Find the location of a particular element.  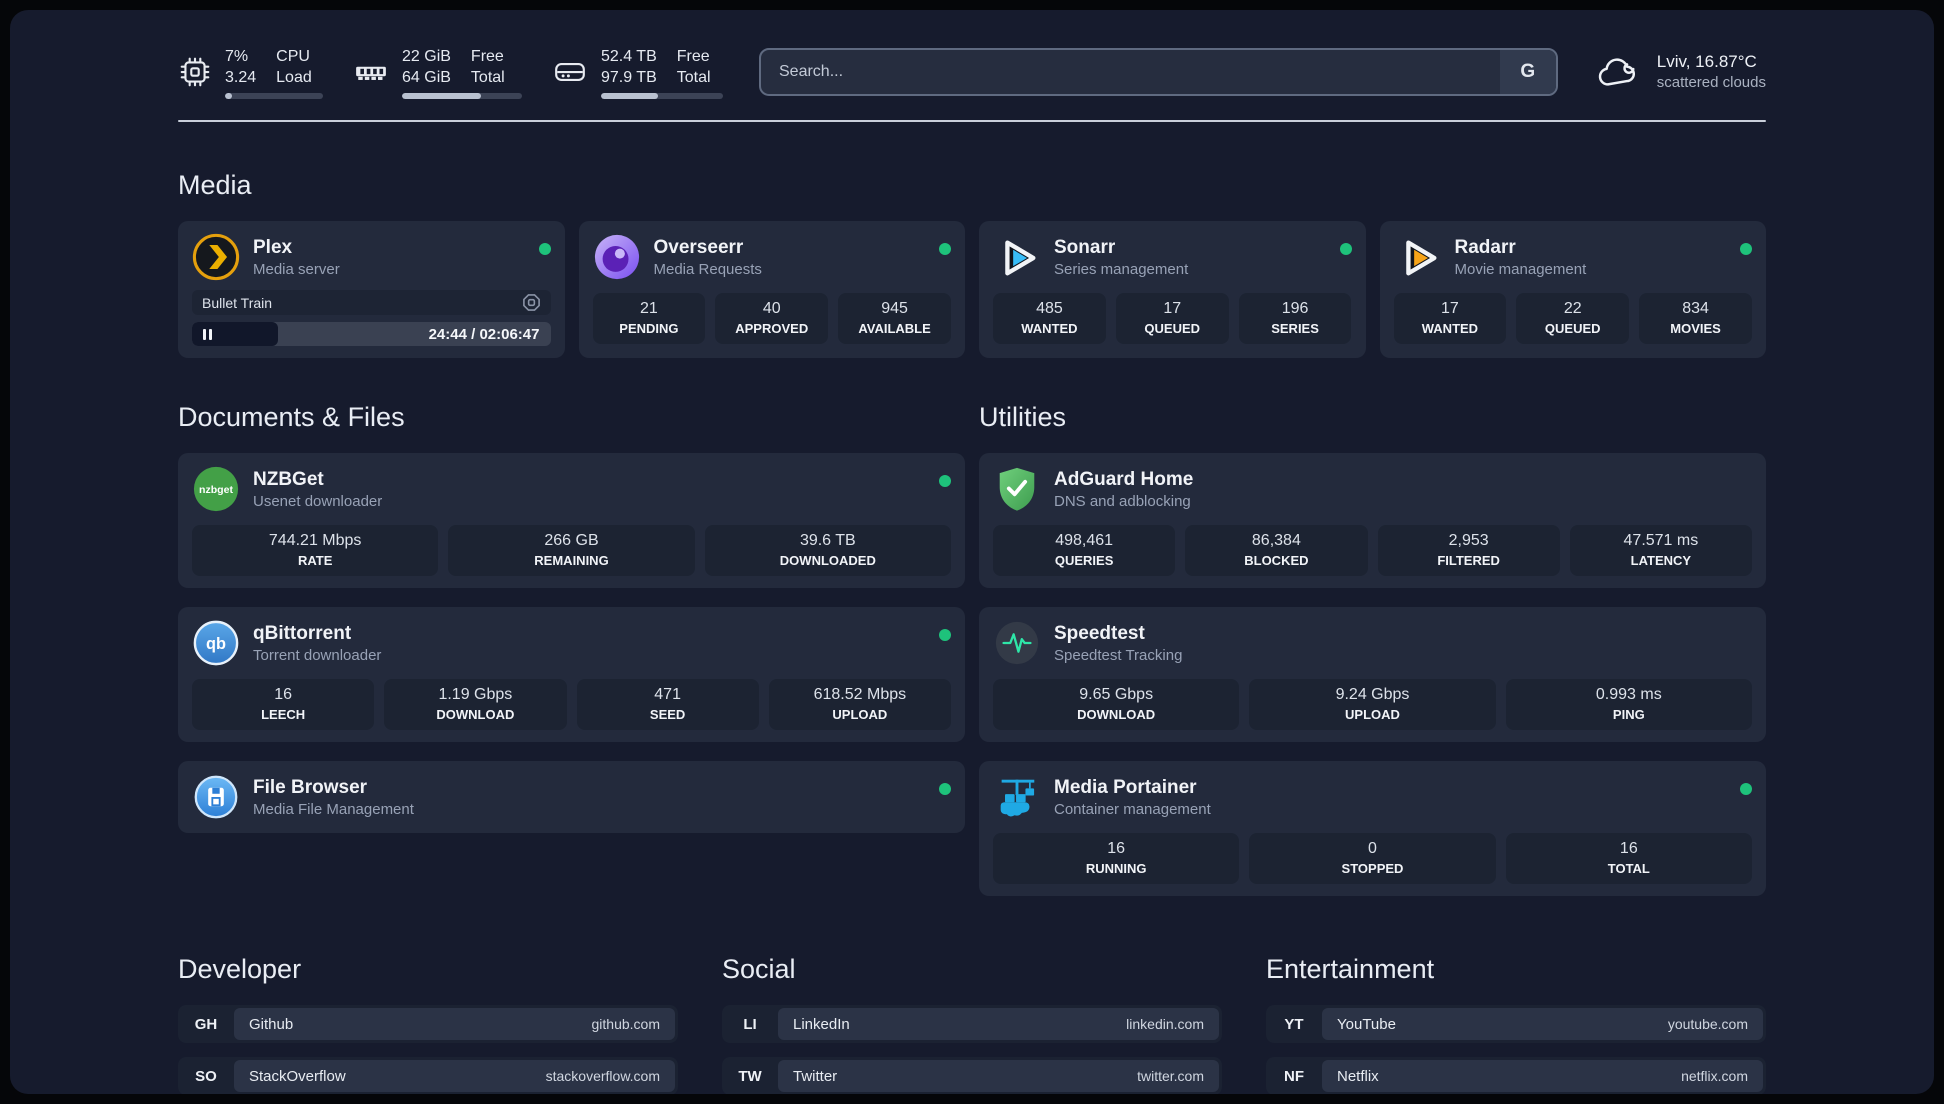

ram-values: 22 GiB 64 GiB is located at coordinates (426, 66).